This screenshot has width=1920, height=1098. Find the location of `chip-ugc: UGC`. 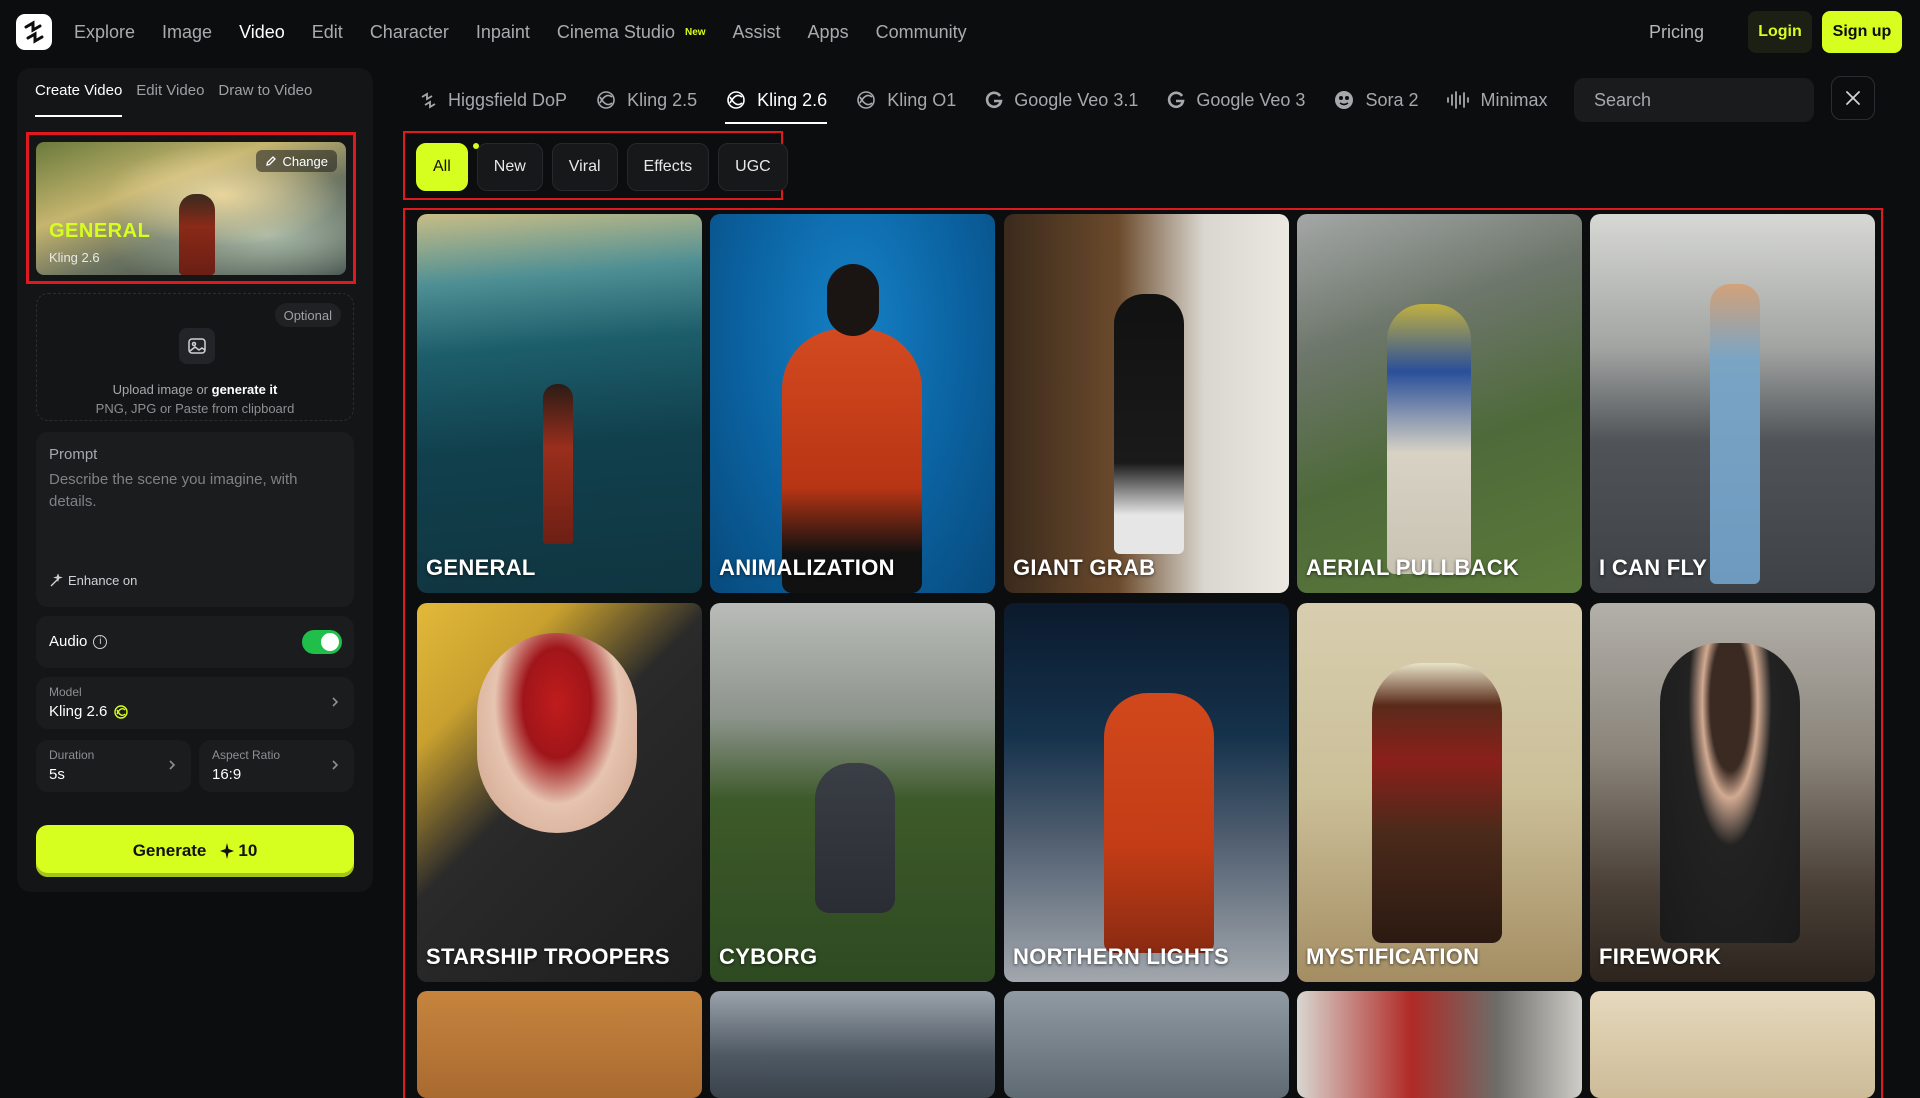

chip-ugc: UGC is located at coordinates (753, 167).